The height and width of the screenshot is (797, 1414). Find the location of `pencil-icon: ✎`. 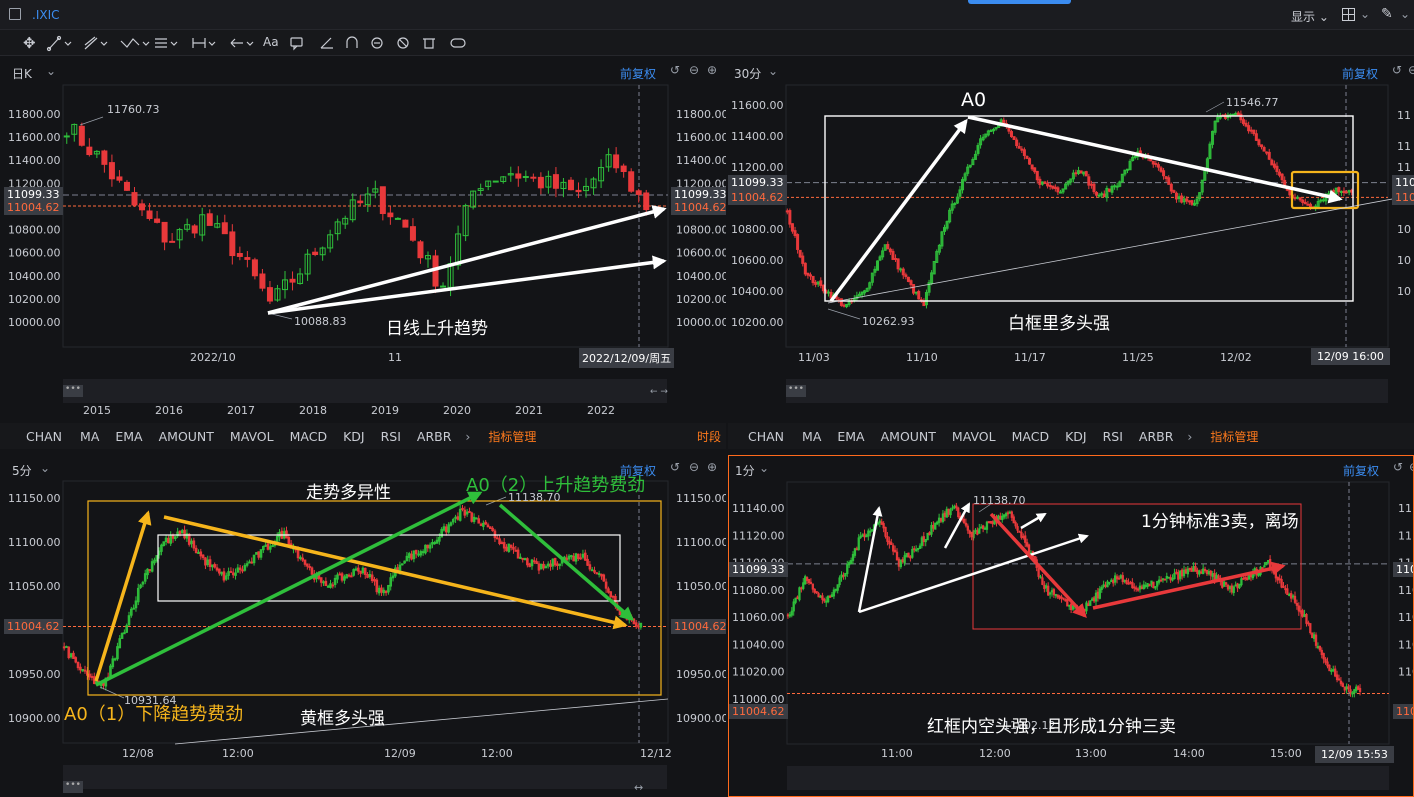

pencil-icon: ✎ is located at coordinates (1387, 14).